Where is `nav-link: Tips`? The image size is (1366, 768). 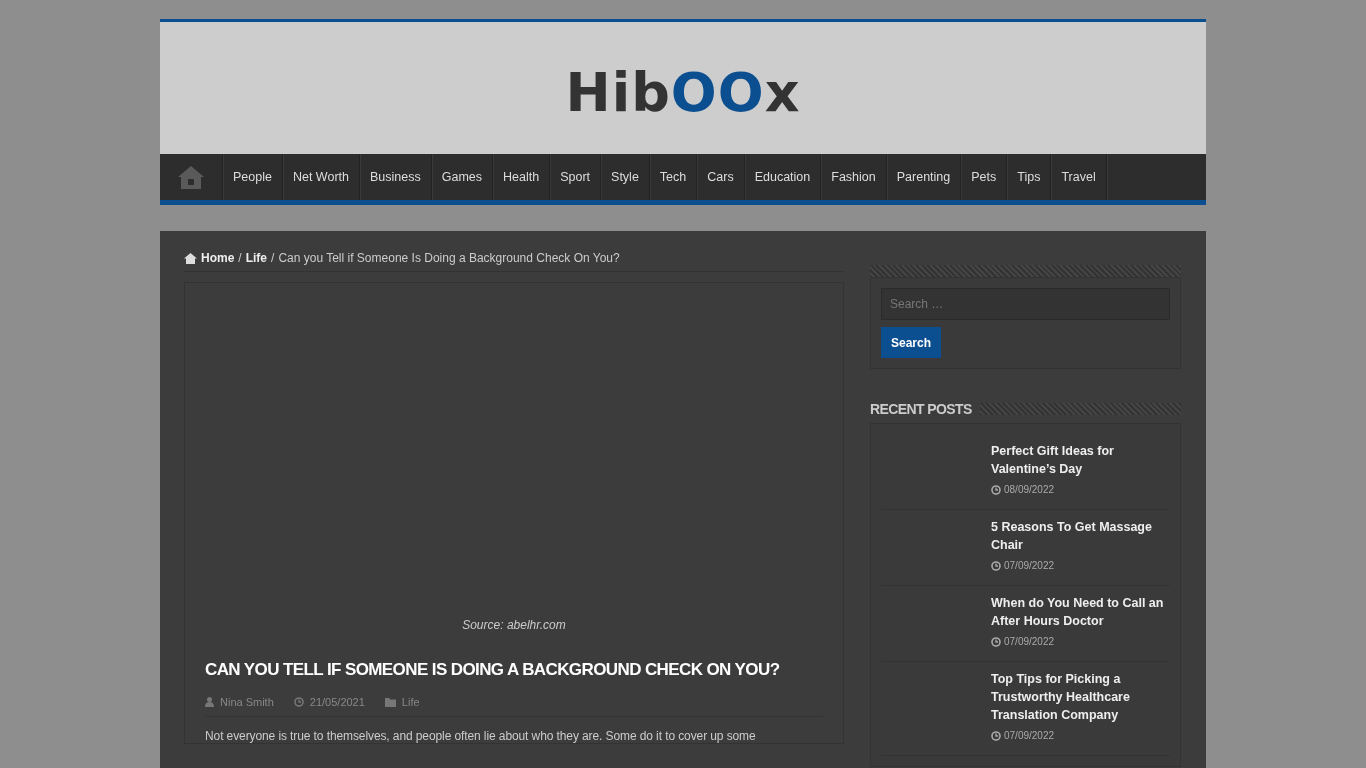
nav-link: Tips is located at coordinates (1029, 177).